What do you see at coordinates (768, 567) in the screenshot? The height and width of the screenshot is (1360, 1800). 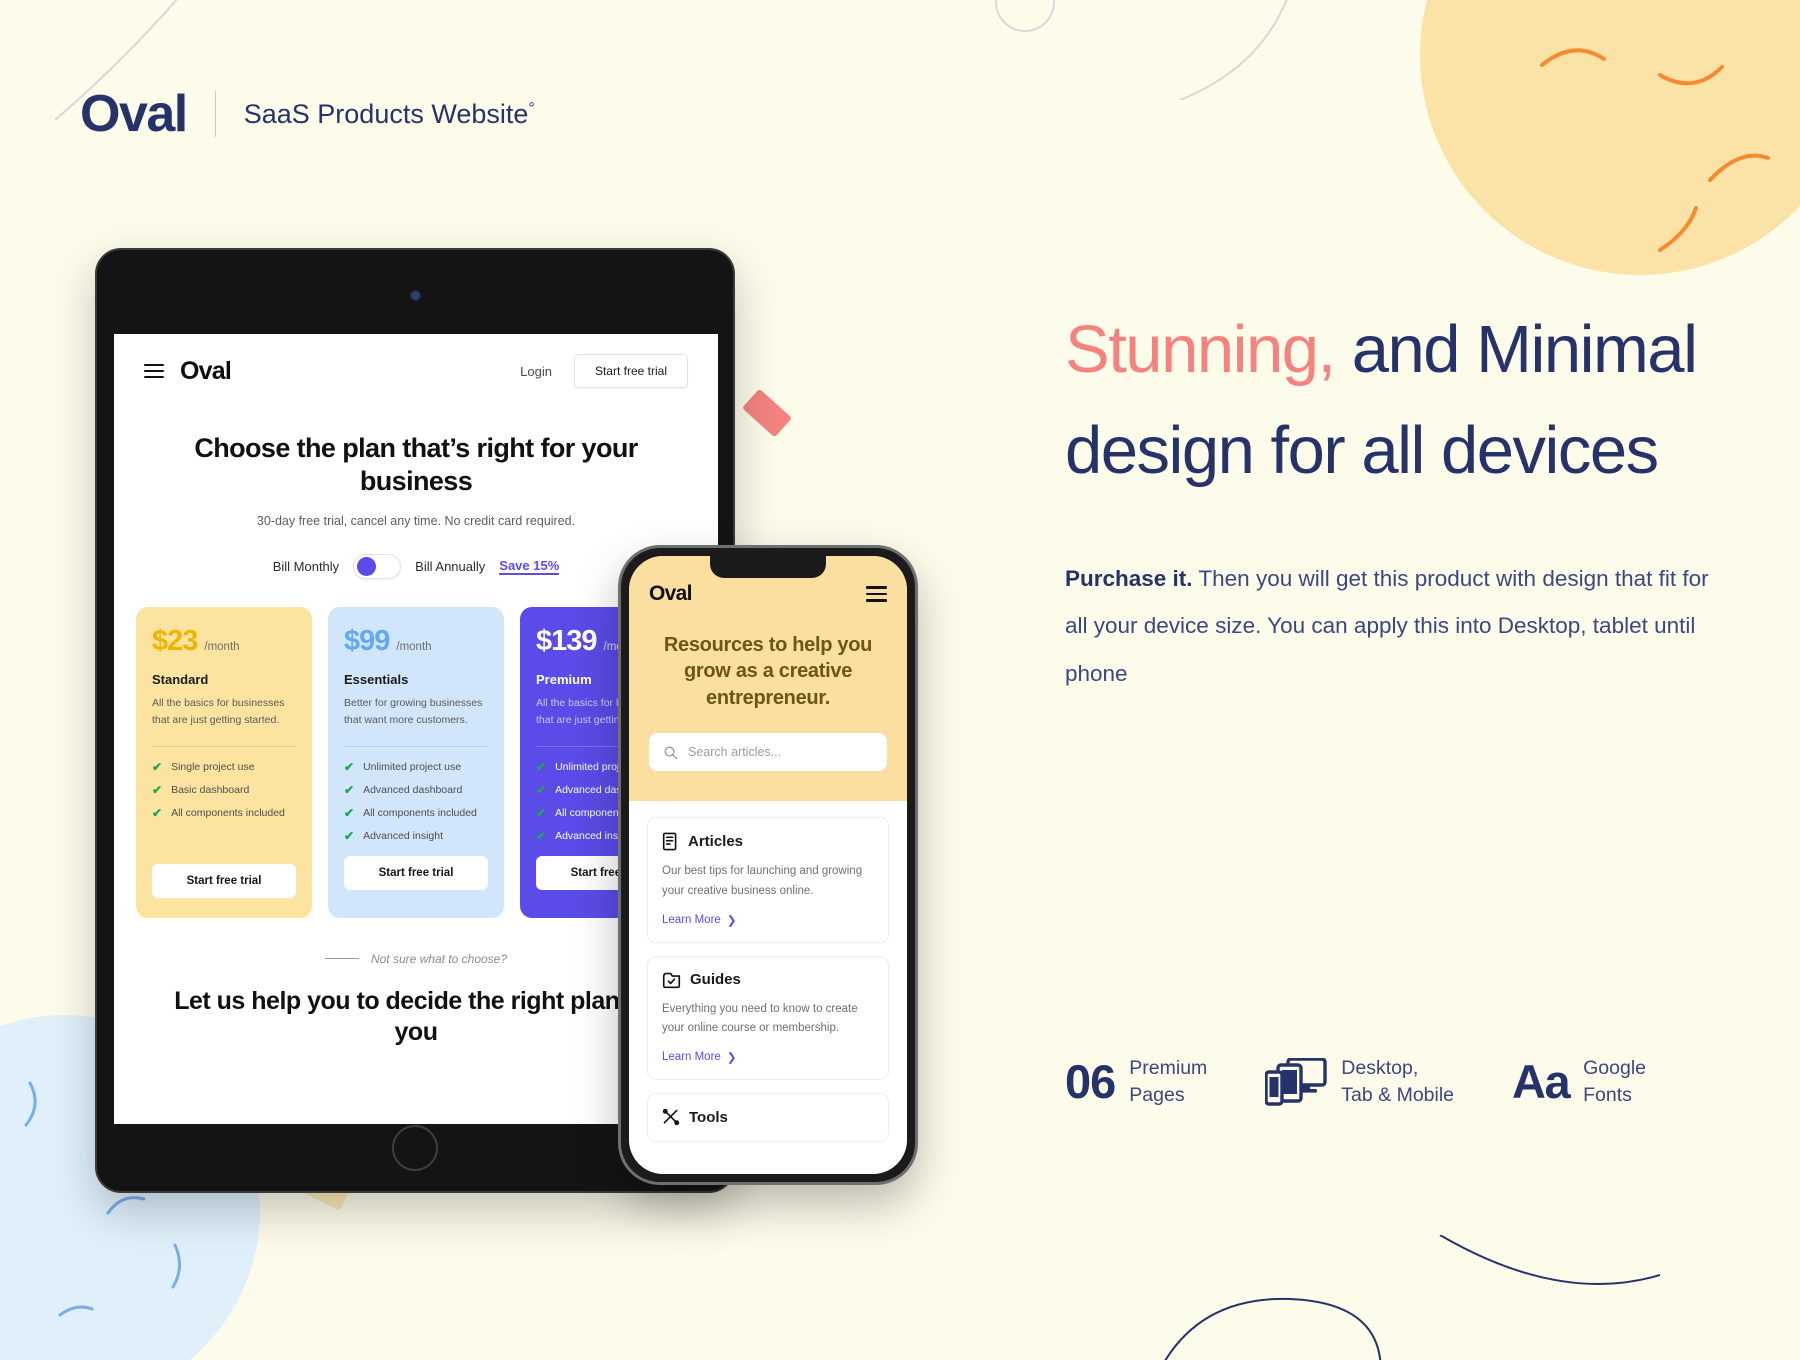 I see `phone-notch` at bounding box center [768, 567].